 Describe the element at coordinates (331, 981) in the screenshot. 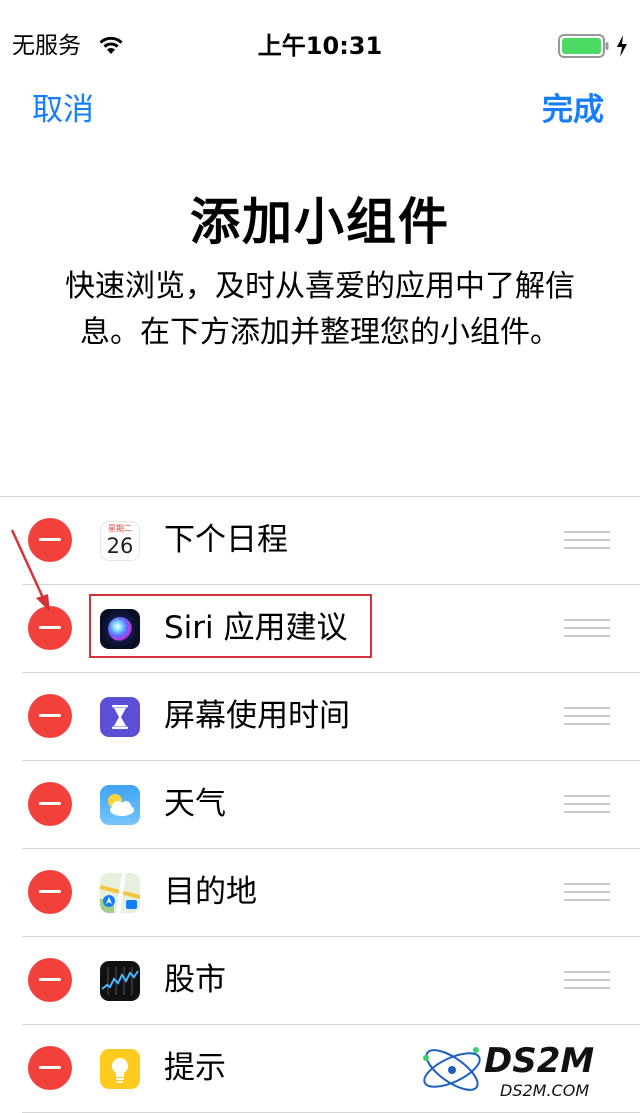

I see `widget-row-stocks: 股市` at that location.